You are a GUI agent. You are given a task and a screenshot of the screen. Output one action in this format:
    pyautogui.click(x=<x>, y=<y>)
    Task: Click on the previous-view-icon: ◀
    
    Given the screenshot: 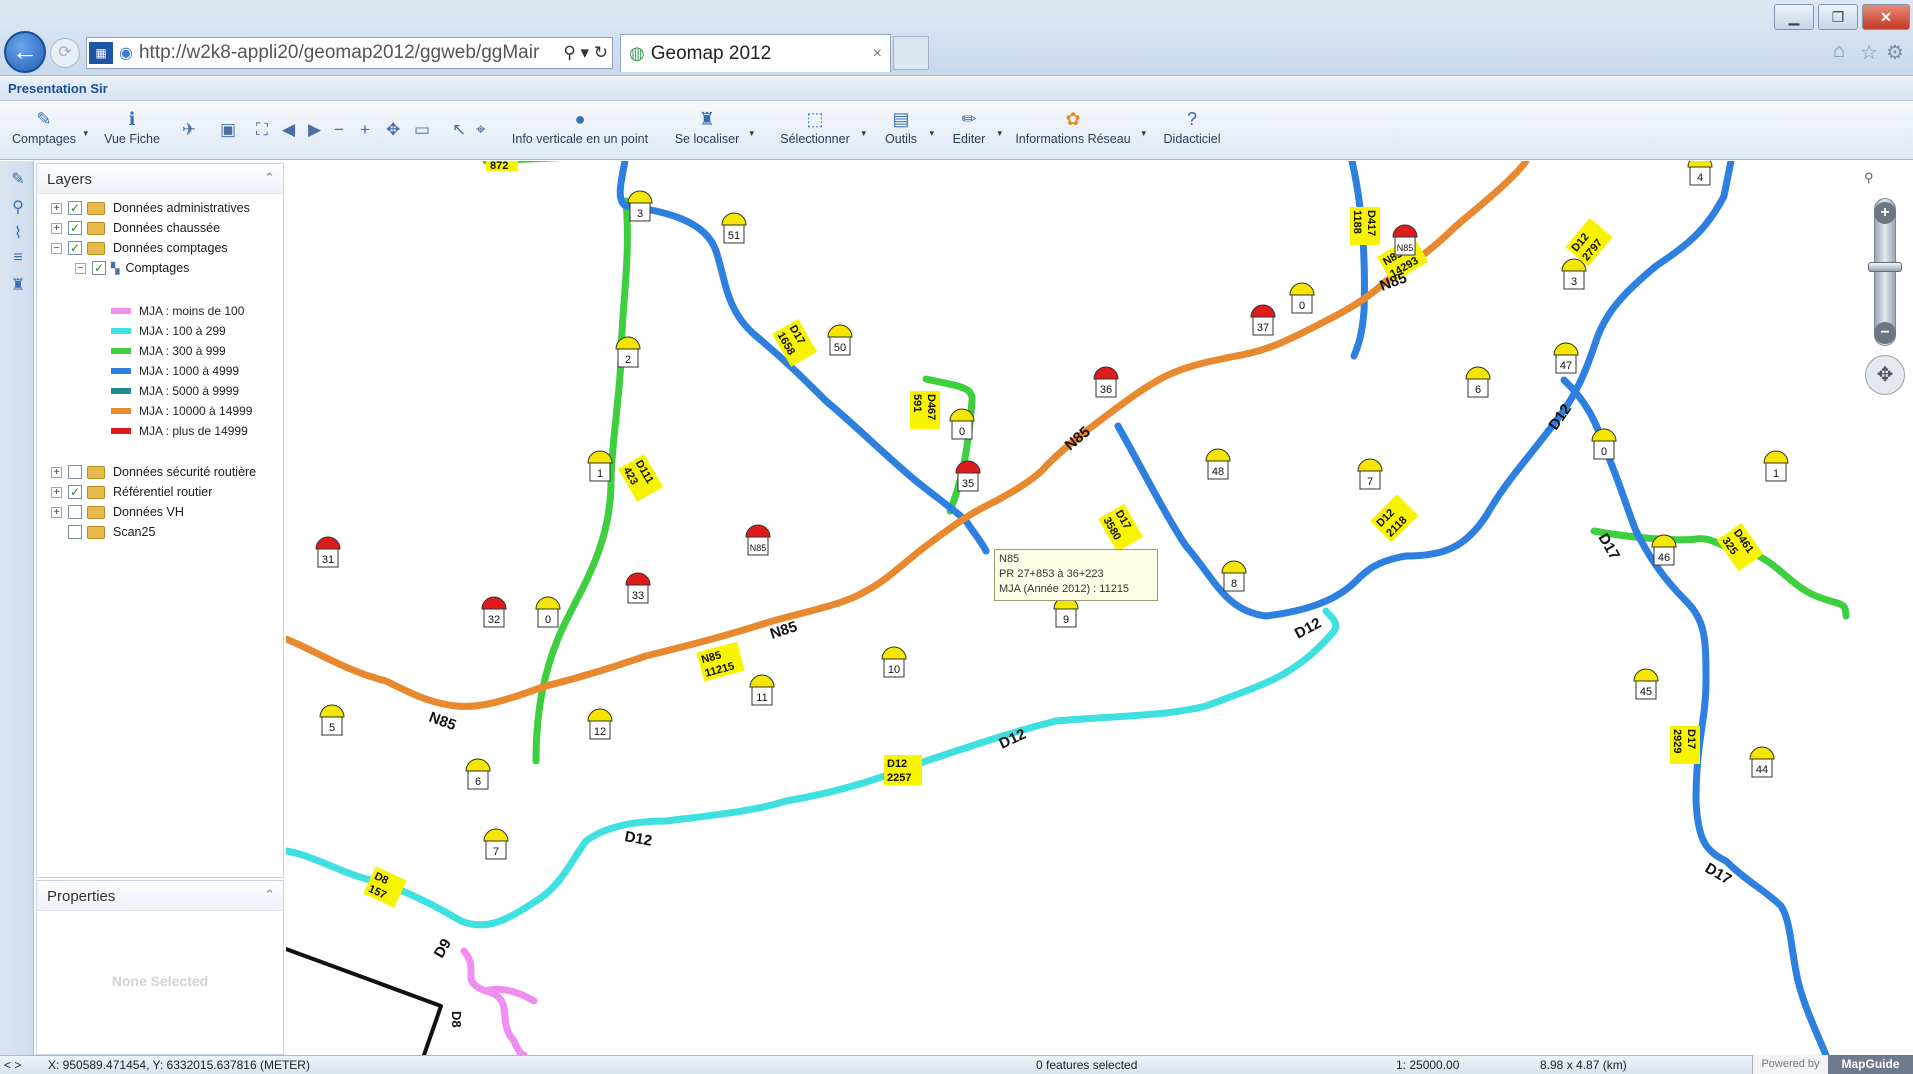 What is the action you would take?
    pyautogui.click(x=288, y=130)
    